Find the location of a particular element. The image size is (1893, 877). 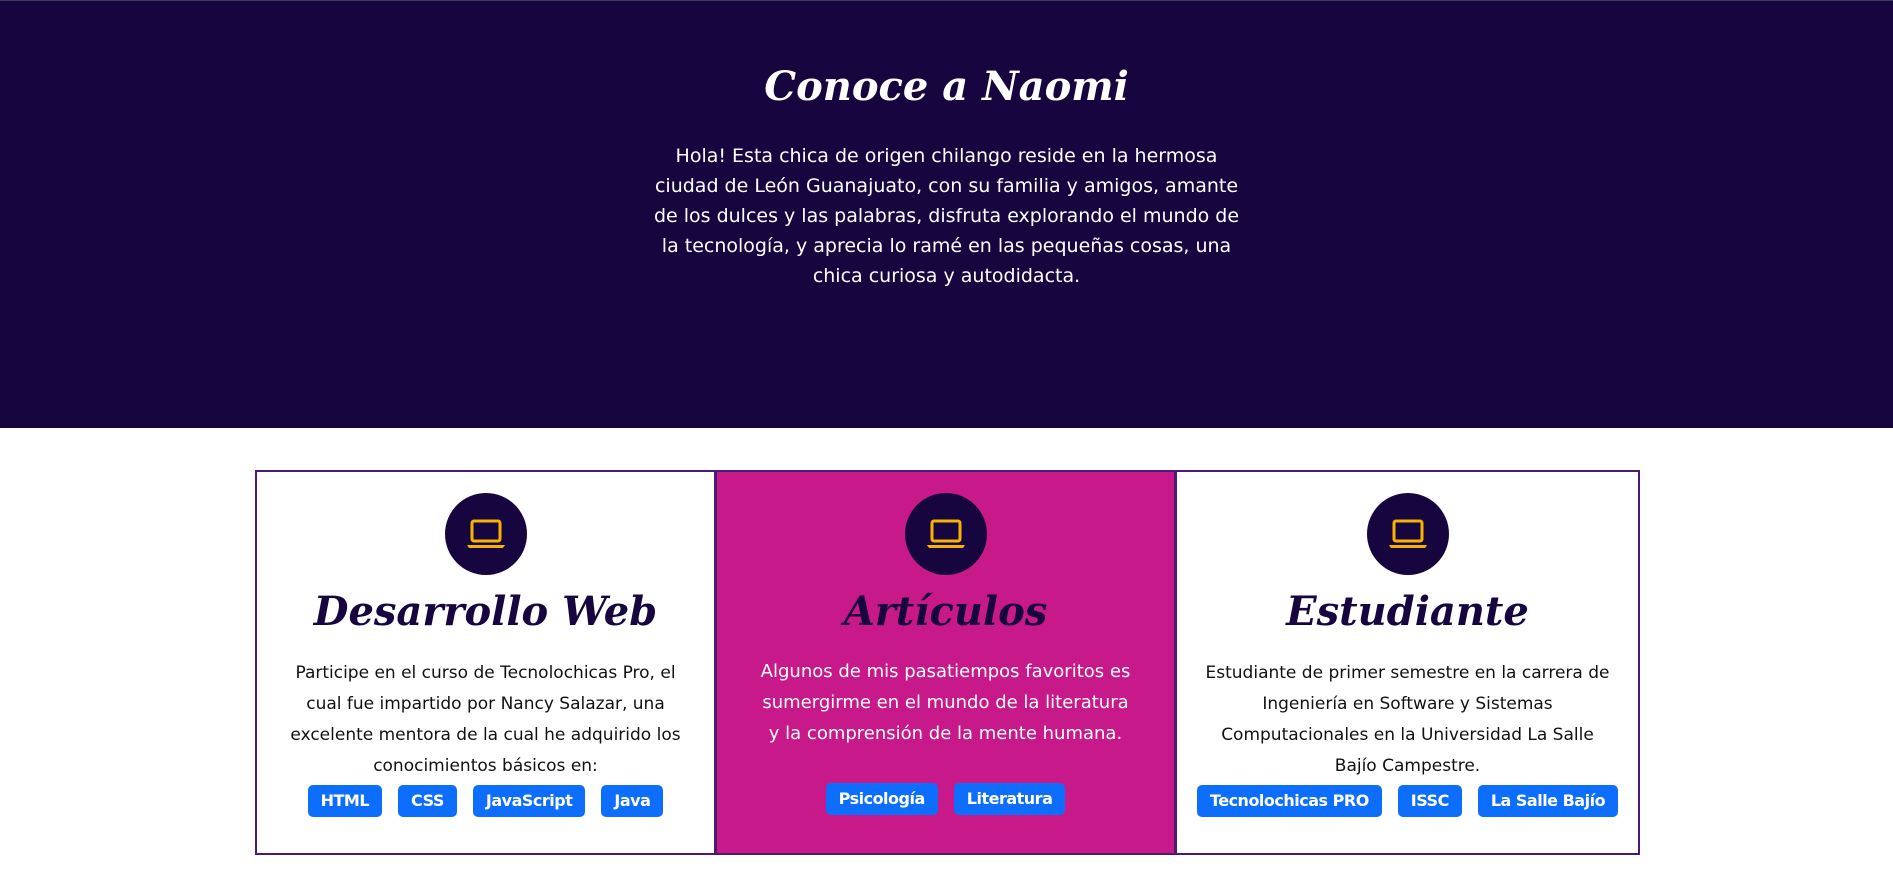

hero-title: Conoce a Naomi is located at coordinates (946, 86).